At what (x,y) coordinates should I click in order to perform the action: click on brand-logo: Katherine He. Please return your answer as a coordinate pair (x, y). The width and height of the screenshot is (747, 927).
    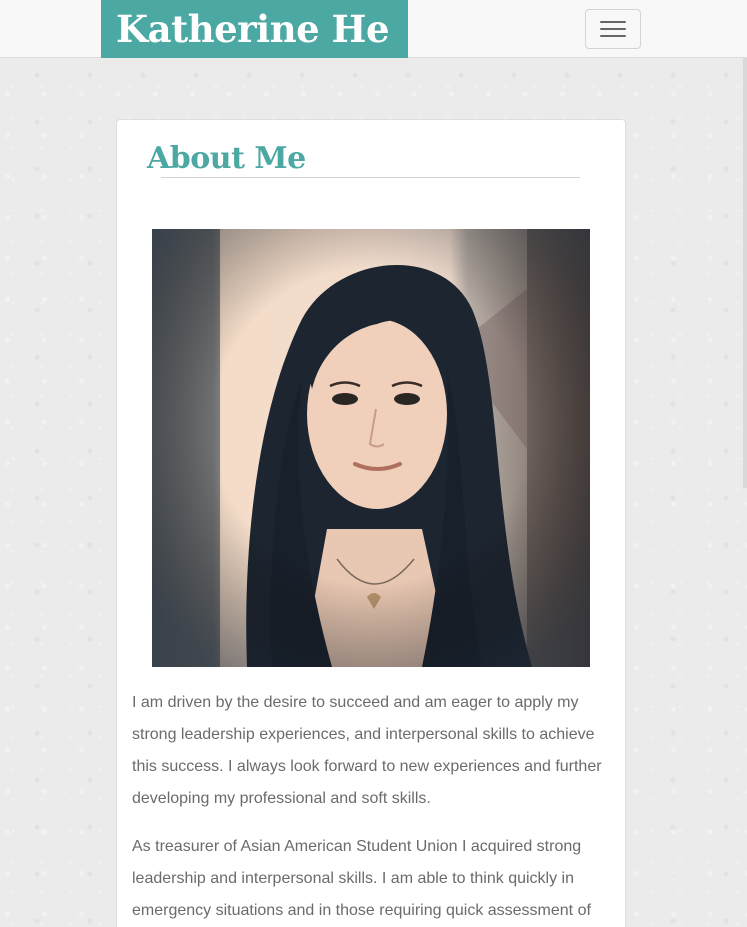
    Looking at the image, I should click on (254, 29).